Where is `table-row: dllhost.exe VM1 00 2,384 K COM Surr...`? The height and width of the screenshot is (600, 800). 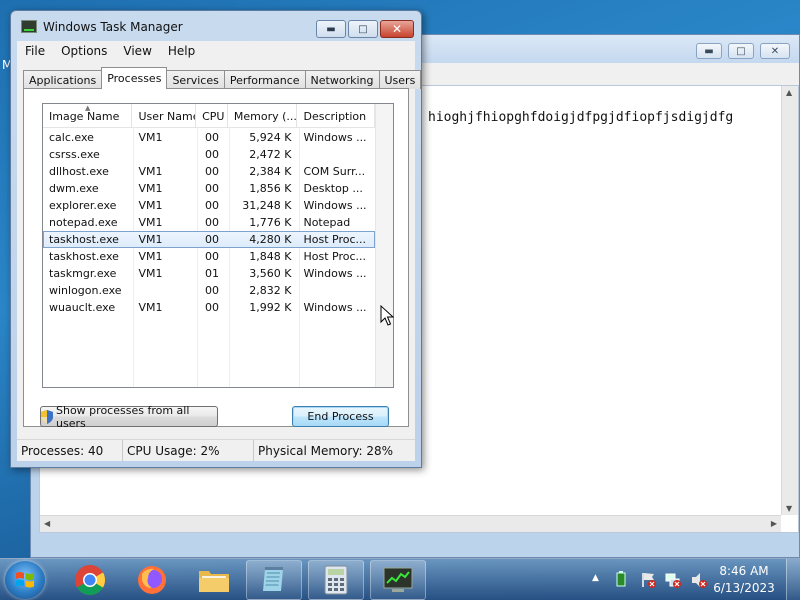
table-row: dllhost.exe VM1 00 2,384 K COM Surr... is located at coordinates (209, 171).